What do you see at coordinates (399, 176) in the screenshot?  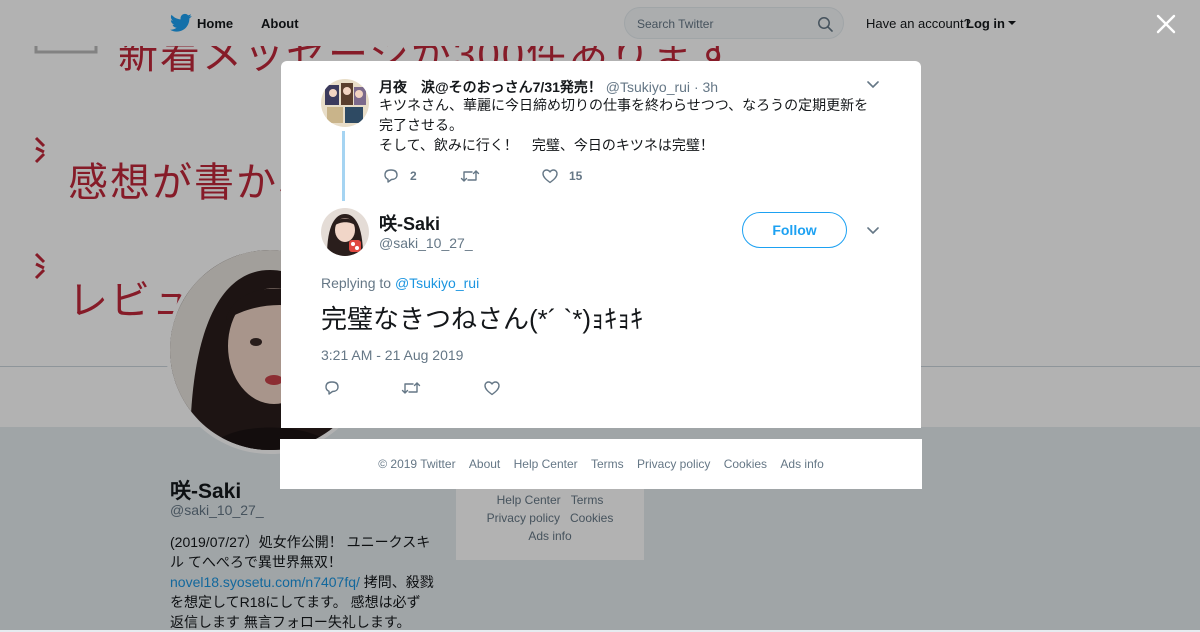 I see `parent-reply-button: 2` at bounding box center [399, 176].